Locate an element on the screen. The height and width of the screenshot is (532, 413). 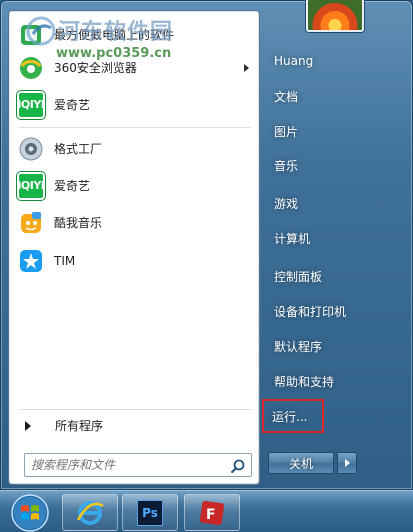
internet-explorer-icon is located at coordinates (90, 512).